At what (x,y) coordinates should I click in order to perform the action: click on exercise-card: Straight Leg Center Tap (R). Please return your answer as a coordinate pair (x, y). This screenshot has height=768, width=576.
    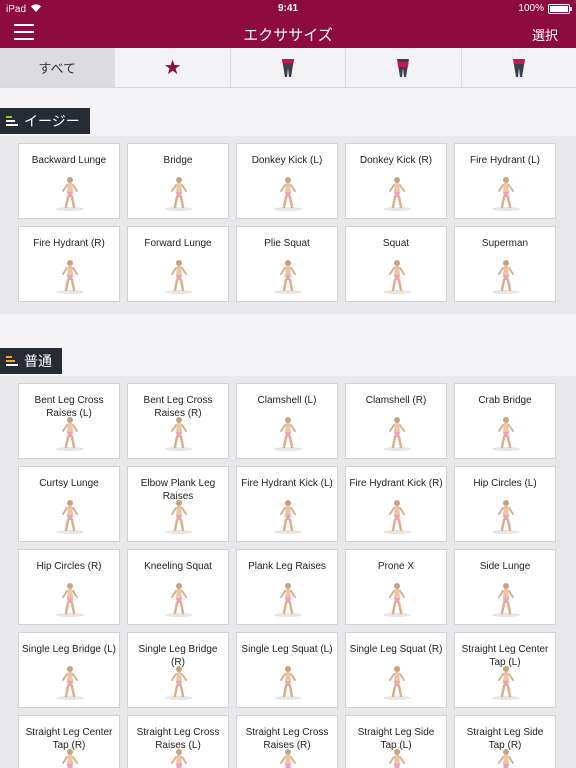
    Looking at the image, I should click on (69, 741).